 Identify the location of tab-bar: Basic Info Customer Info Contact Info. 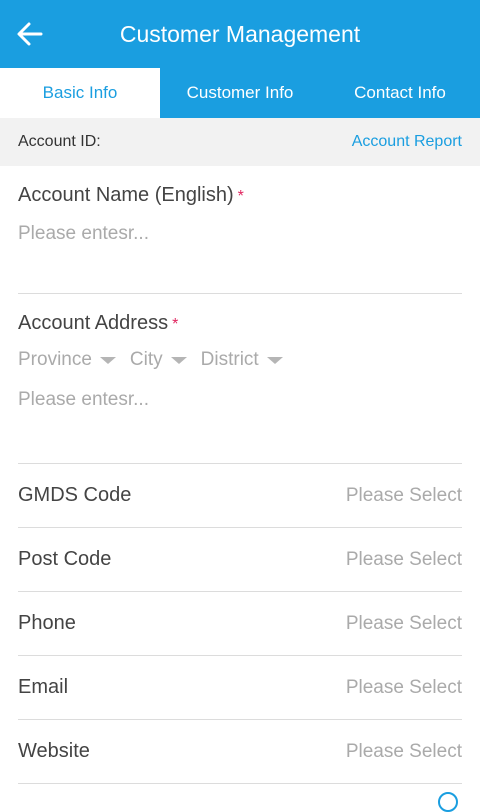
(240, 93).